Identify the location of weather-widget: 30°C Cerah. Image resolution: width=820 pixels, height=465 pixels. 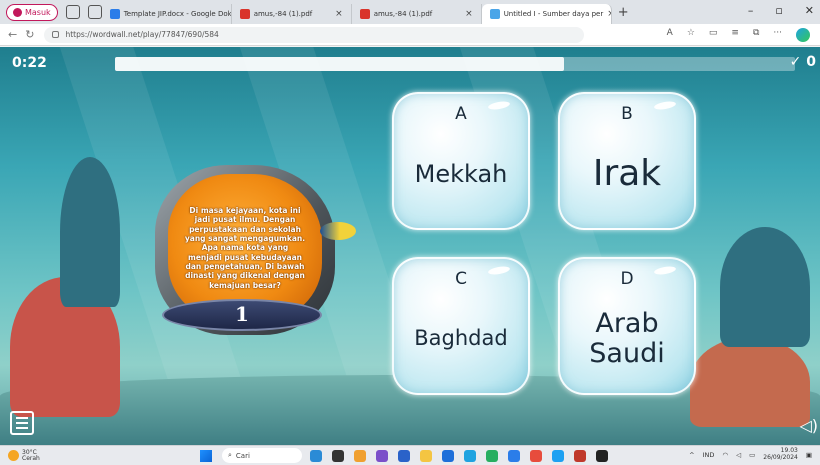
(24, 455).